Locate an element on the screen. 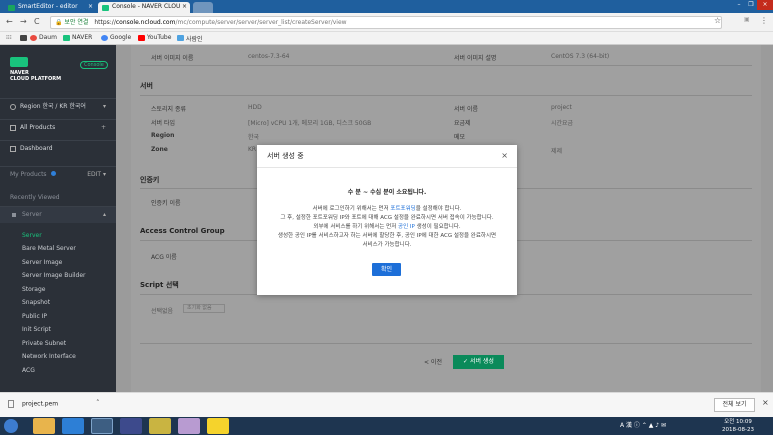  file-icon is located at coordinates (11, 404).